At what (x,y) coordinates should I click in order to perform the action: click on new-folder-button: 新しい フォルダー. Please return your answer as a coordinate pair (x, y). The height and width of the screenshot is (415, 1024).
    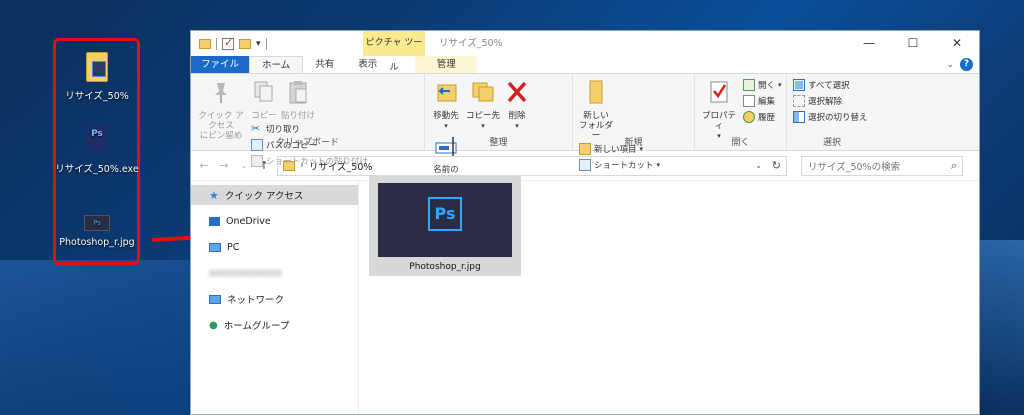
    Looking at the image, I should click on (596, 109).